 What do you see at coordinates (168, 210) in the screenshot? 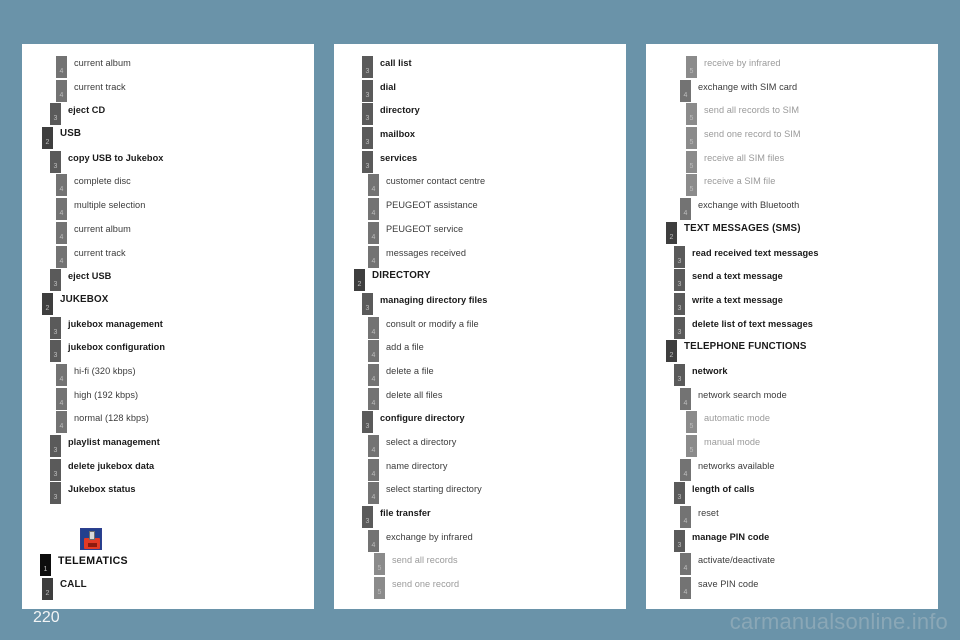
I see `toc-entry: 4 multiple selection` at bounding box center [168, 210].